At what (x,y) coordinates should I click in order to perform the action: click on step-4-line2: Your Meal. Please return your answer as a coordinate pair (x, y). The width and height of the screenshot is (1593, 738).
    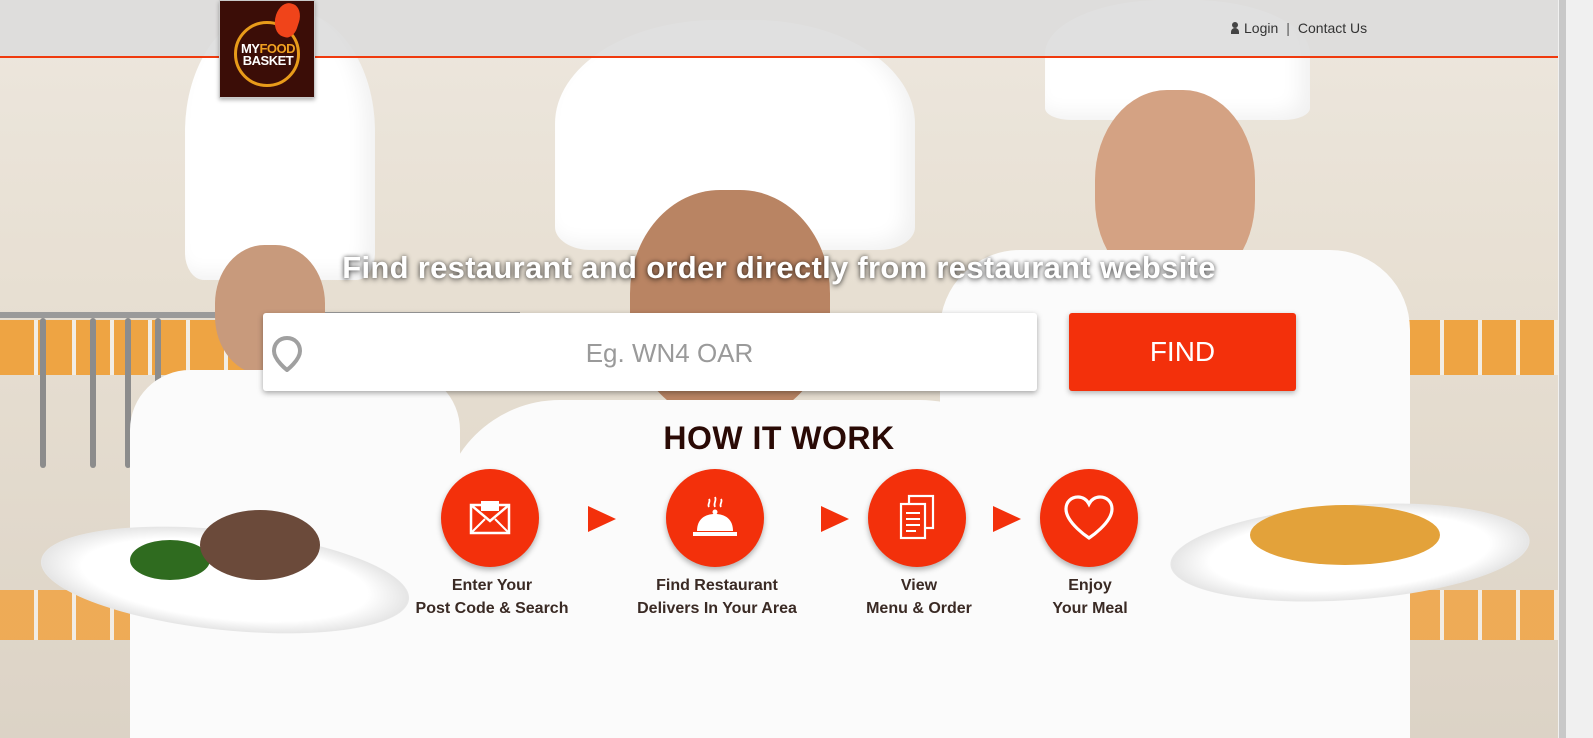
    Looking at the image, I should click on (1090, 608).